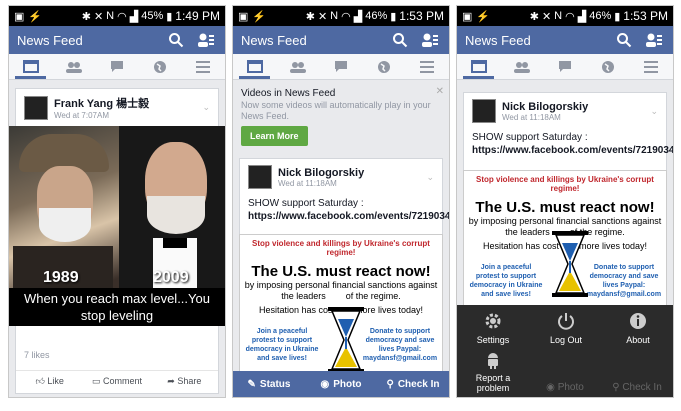  I want to click on beard-shape, so click(65, 225).